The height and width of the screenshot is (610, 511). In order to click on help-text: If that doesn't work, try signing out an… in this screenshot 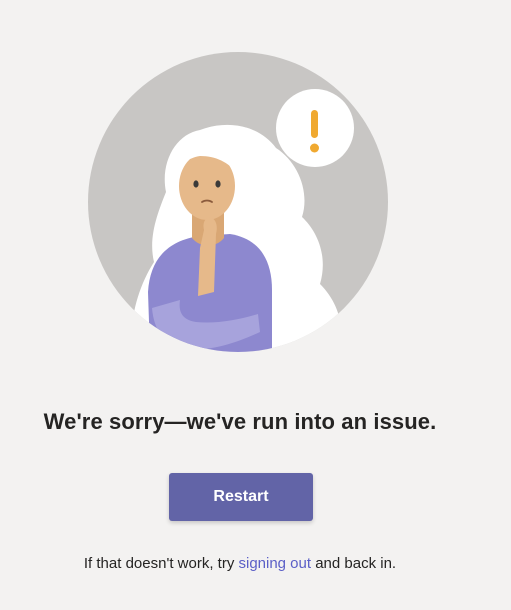, I will do `click(240, 563)`.